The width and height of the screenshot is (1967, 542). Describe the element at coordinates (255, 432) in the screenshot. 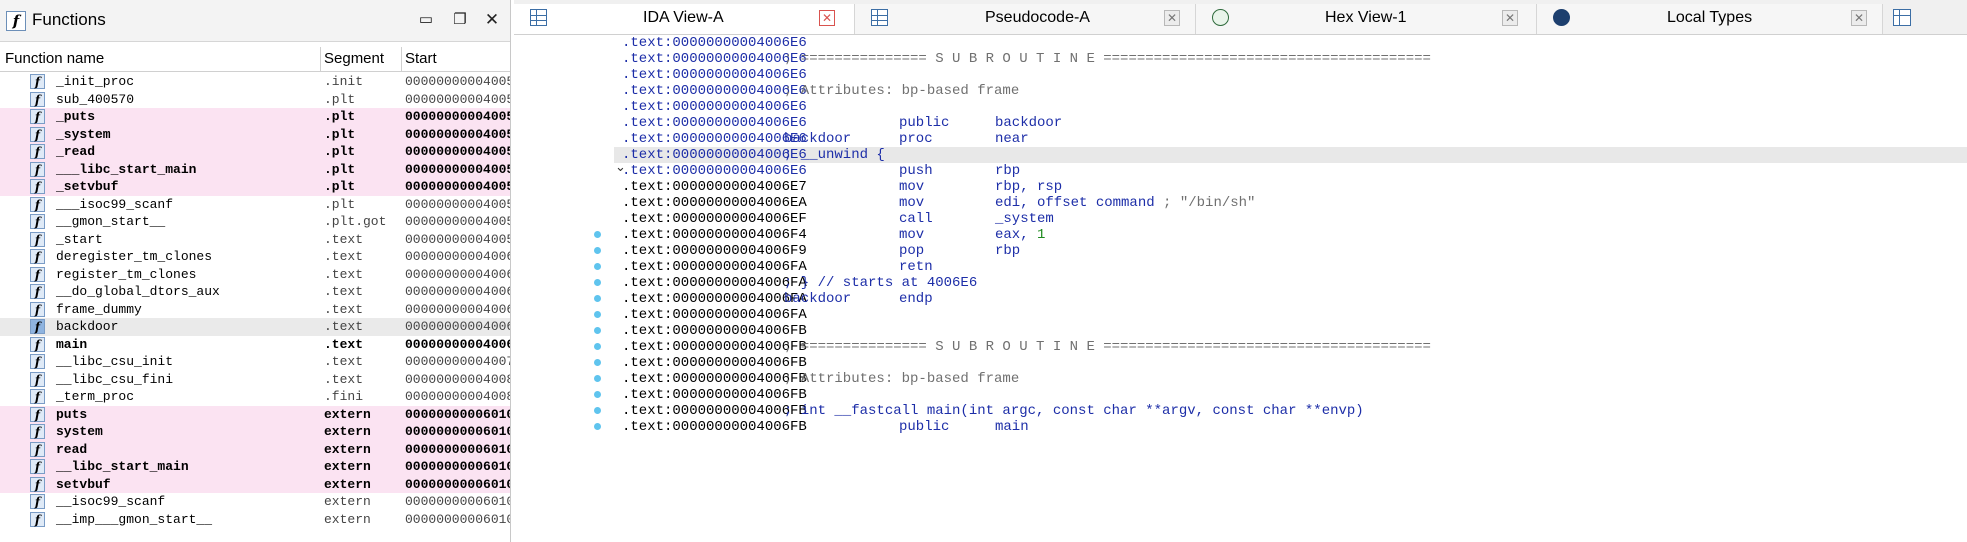

I see `function-row: f system extern 00000000006010` at that location.